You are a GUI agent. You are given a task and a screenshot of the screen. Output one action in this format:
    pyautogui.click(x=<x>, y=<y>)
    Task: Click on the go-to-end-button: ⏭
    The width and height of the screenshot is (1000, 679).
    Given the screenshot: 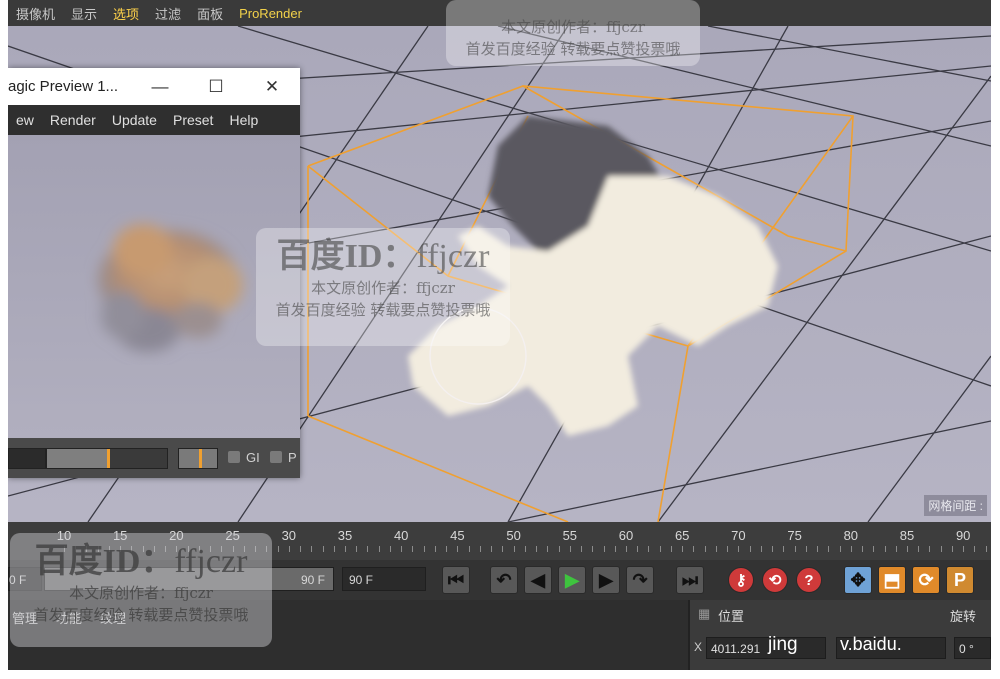 What is the action you would take?
    pyautogui.click(x=690, y=580)
    